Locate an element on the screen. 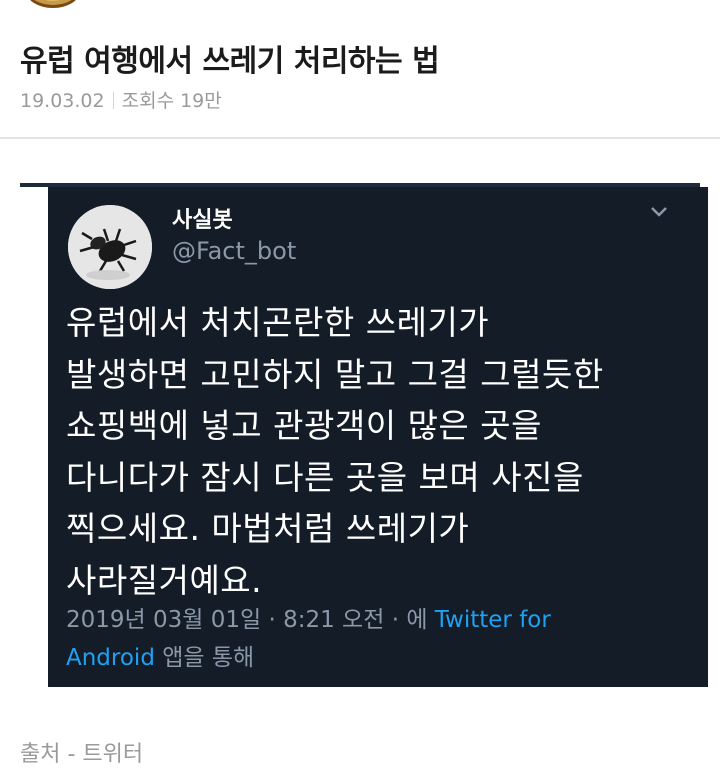  author-avatar is located at coordinates (53, 4).